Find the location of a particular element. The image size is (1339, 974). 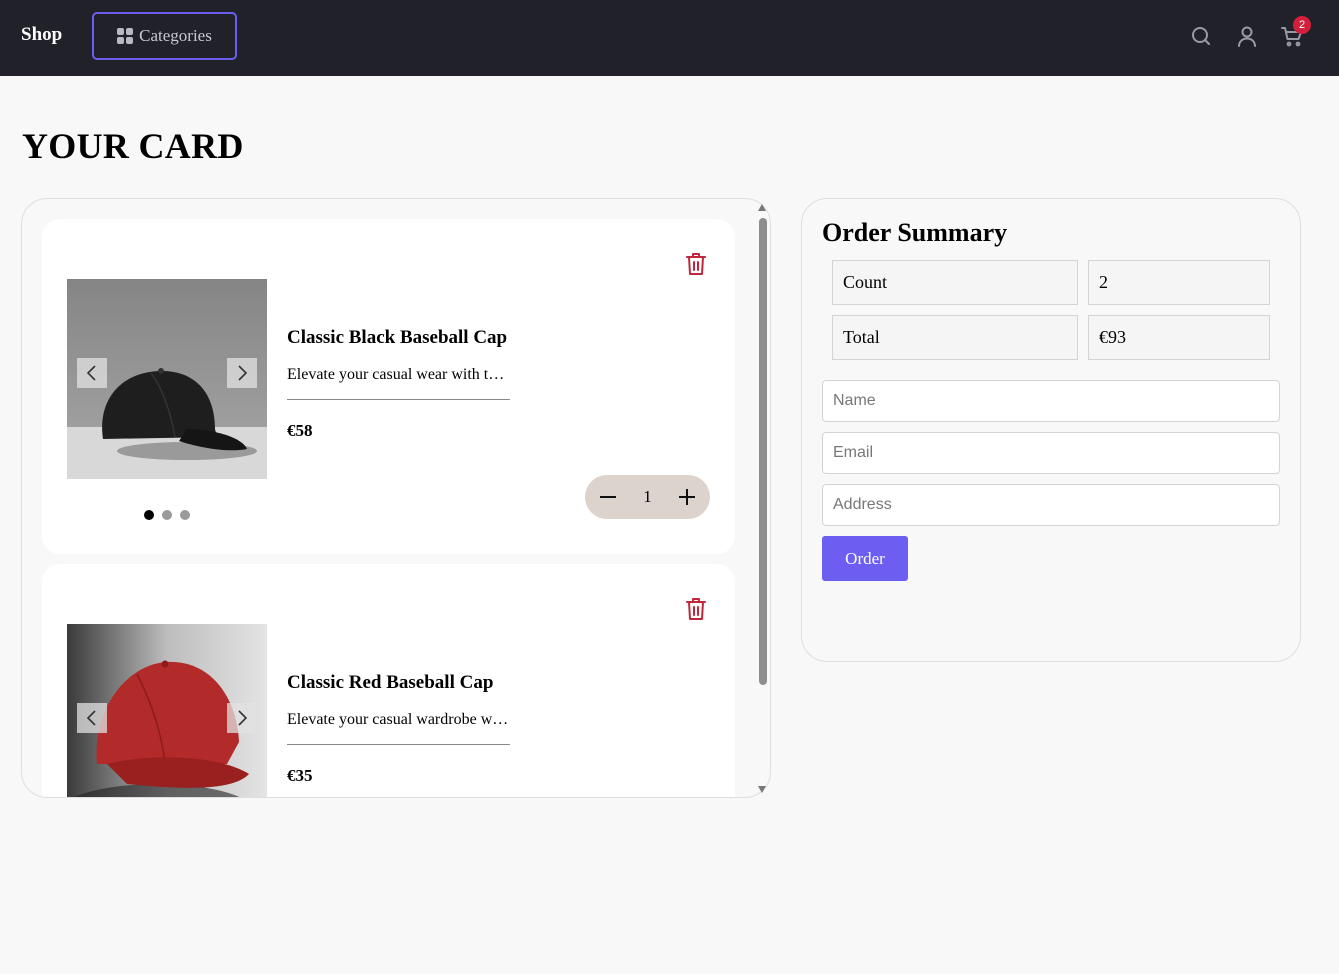

grid-icon is located at coordinates (125, 36).